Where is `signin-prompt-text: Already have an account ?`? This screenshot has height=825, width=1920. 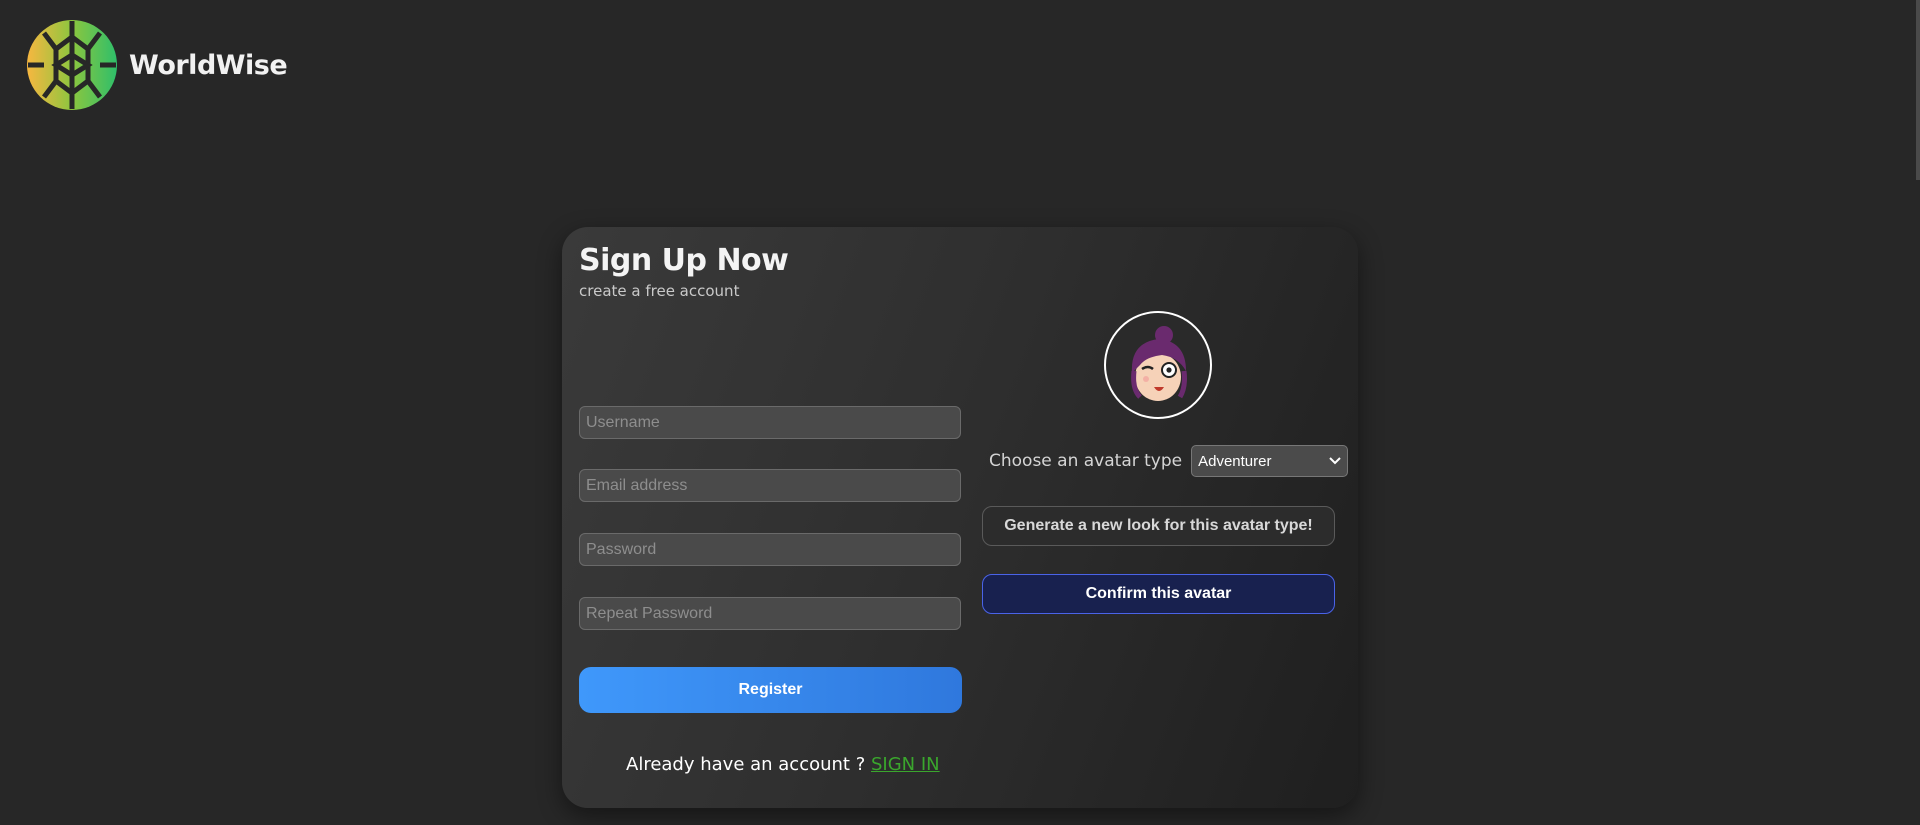 signin-prompt-text: Already have an account ? is located at coordinates (748, 764).